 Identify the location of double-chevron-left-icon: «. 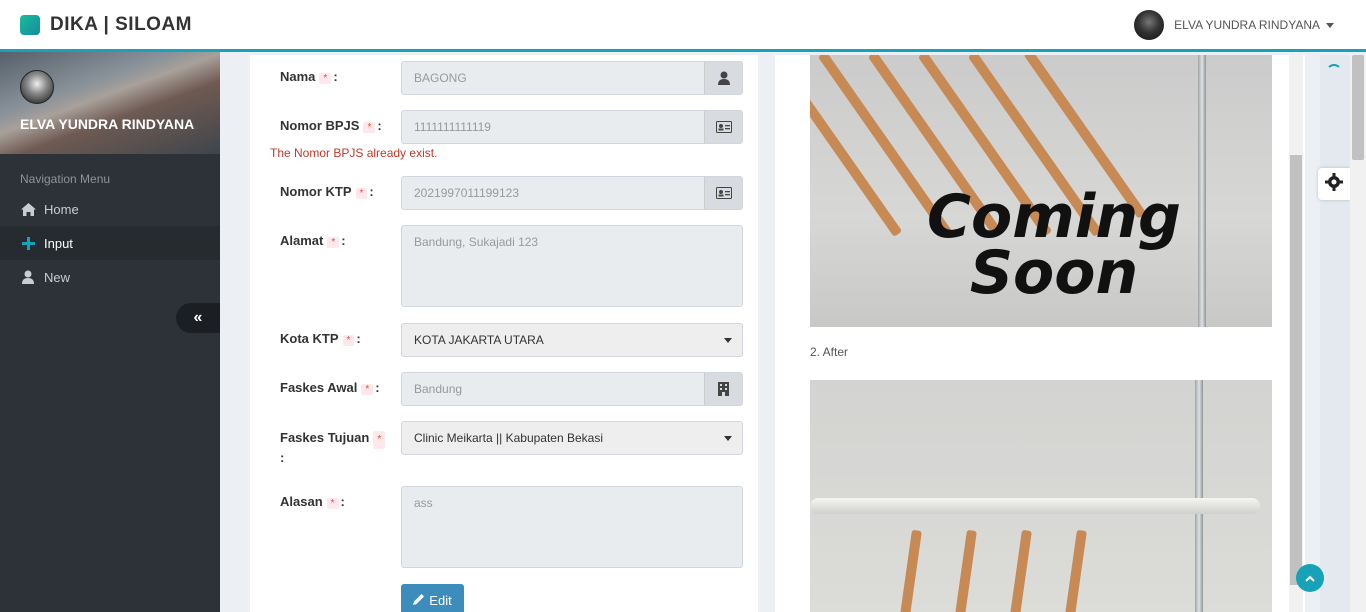
(198, 317).